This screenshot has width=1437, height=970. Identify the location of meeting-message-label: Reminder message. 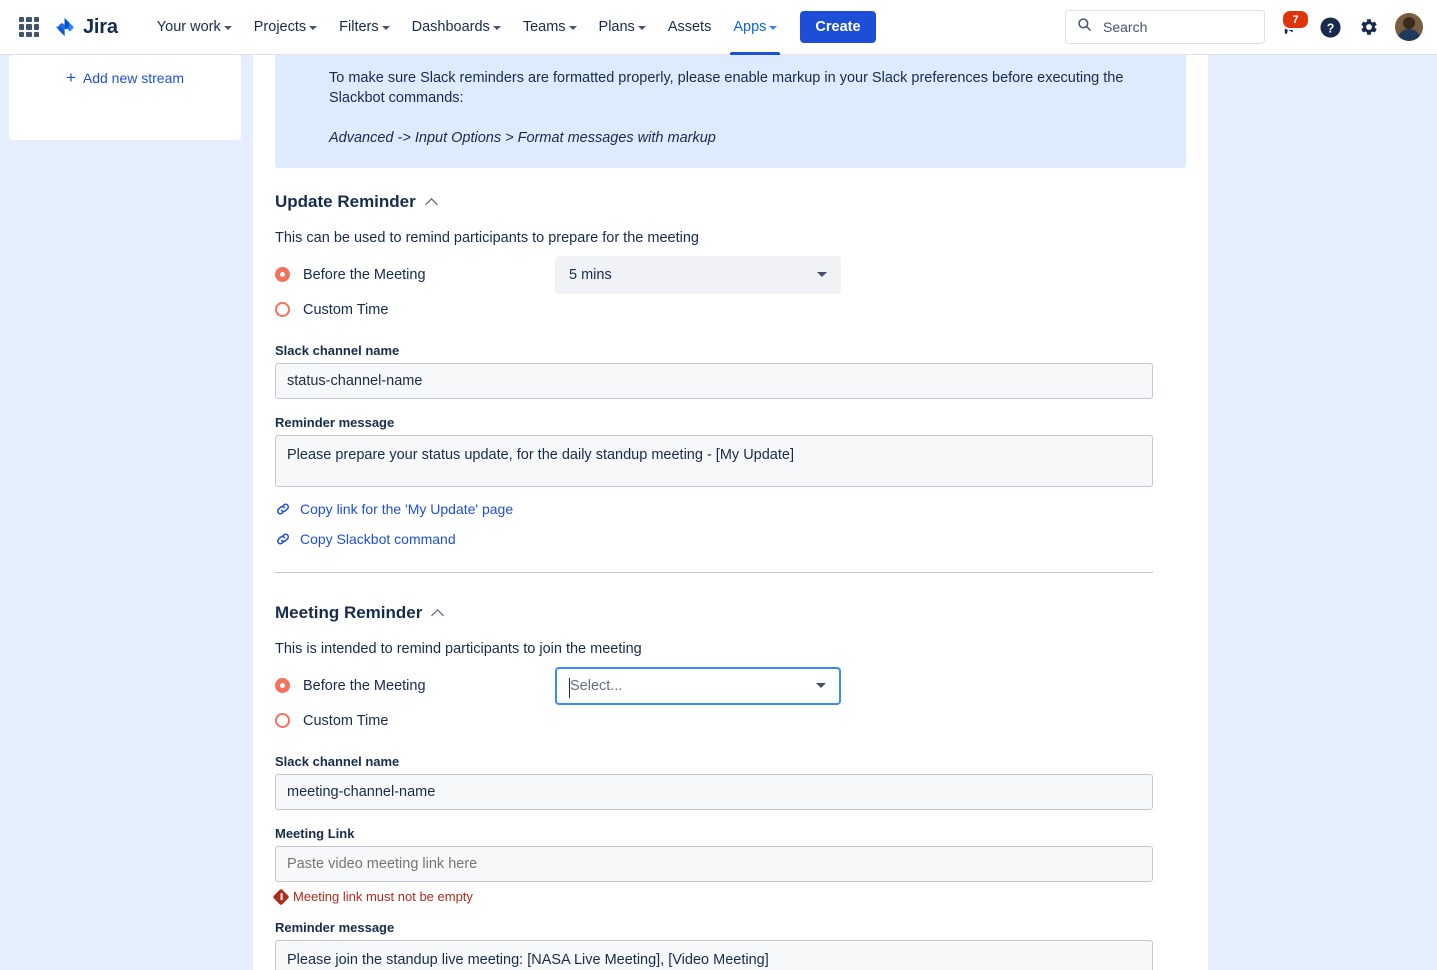
(335, 927).